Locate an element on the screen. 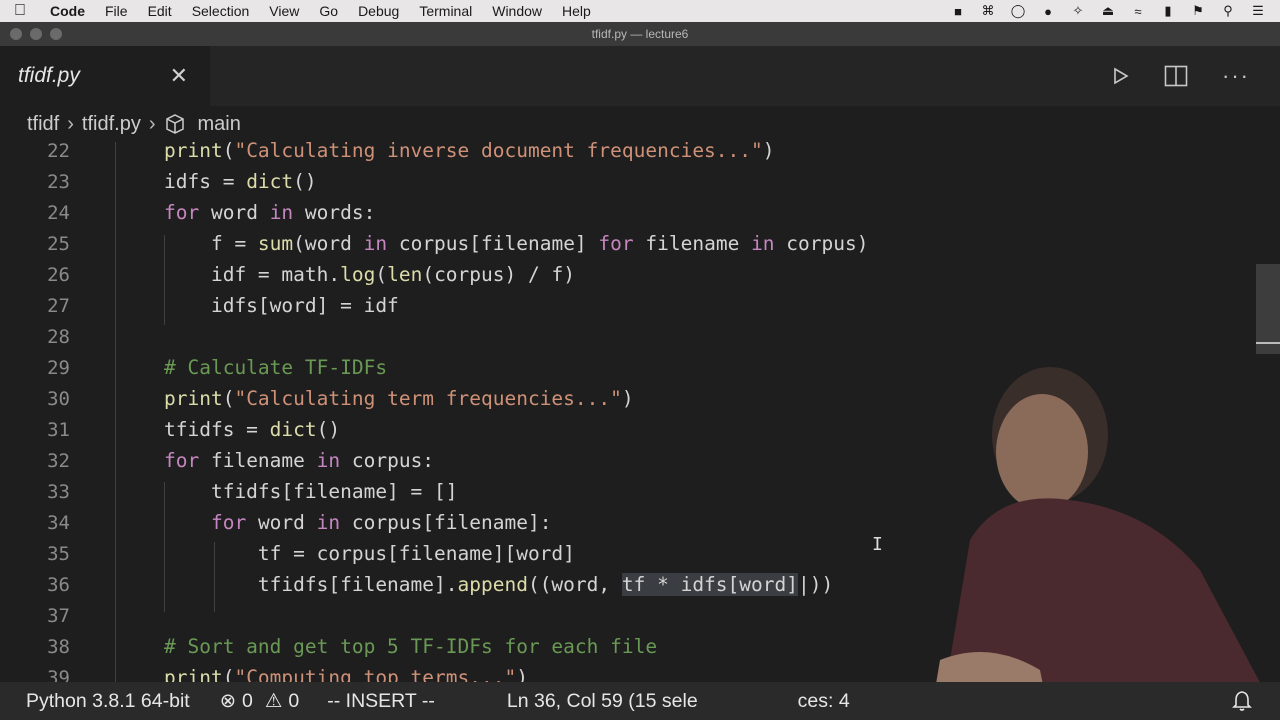  editor-actions: ··· is located at coordinates (1196, 76).